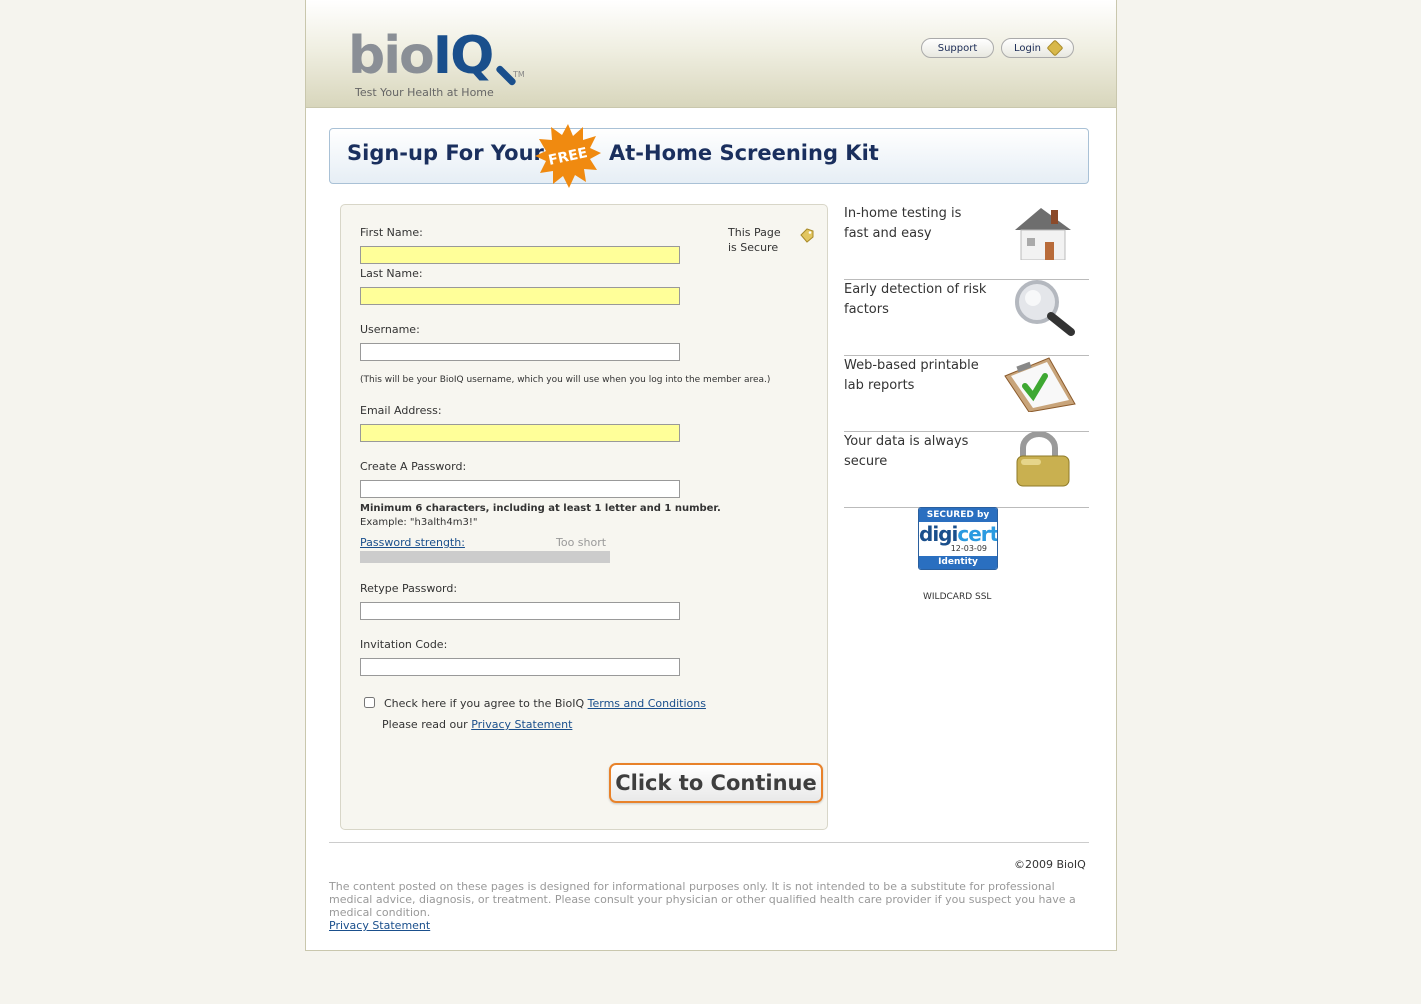 The image size is (1421, 1004). Describe the element at coordinates (1045, 308) in the screenshot. I see `magnifier-icon` at that location.